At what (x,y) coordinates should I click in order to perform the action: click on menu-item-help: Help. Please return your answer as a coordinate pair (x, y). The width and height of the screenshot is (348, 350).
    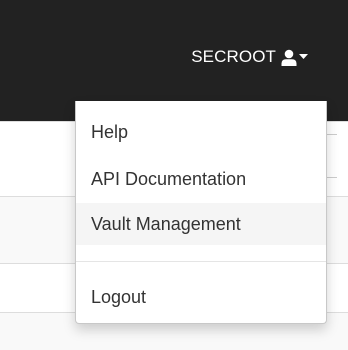
    Looking at the image, I should click on (201, 132).